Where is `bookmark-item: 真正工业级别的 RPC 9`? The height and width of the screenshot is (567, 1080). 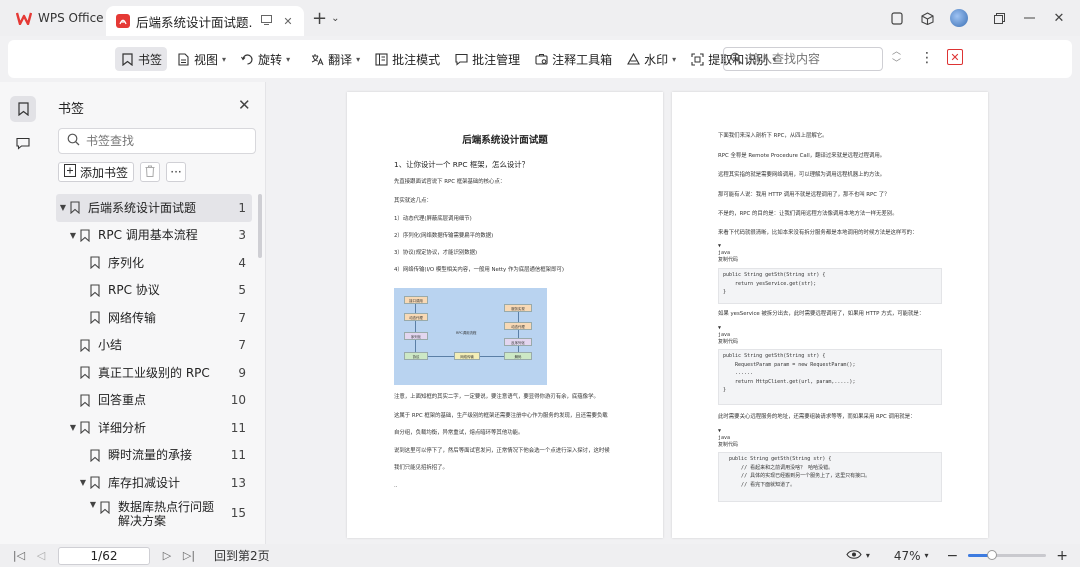 bookmark-item: 真正工业级别的 RPC 9 is located at coordinates (154, 373).